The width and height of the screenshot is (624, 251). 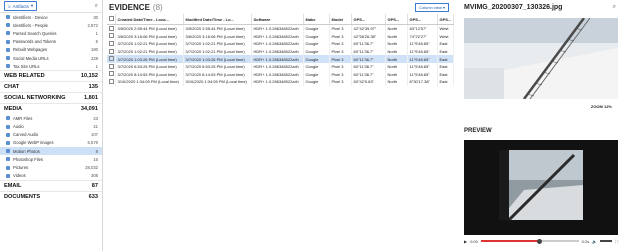 I want to click on table-cell: 74°22'27", so click(x=422, y=36).